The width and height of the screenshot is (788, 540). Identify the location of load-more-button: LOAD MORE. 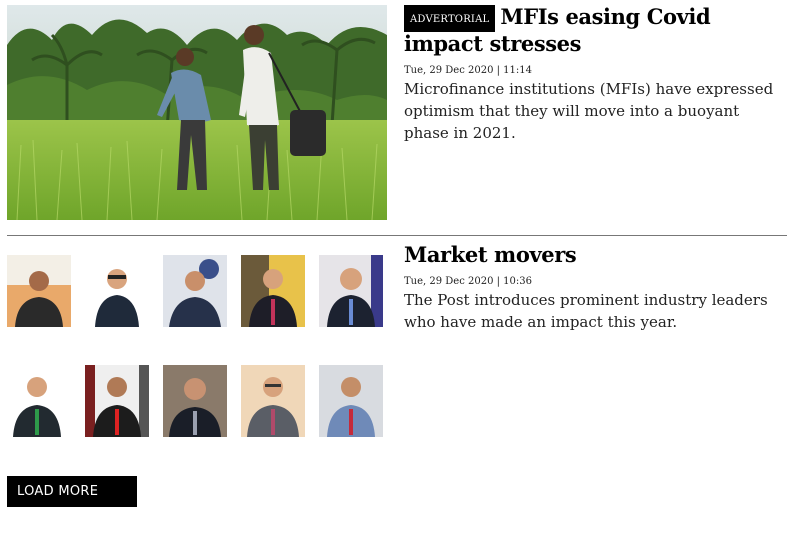
(72, 491).